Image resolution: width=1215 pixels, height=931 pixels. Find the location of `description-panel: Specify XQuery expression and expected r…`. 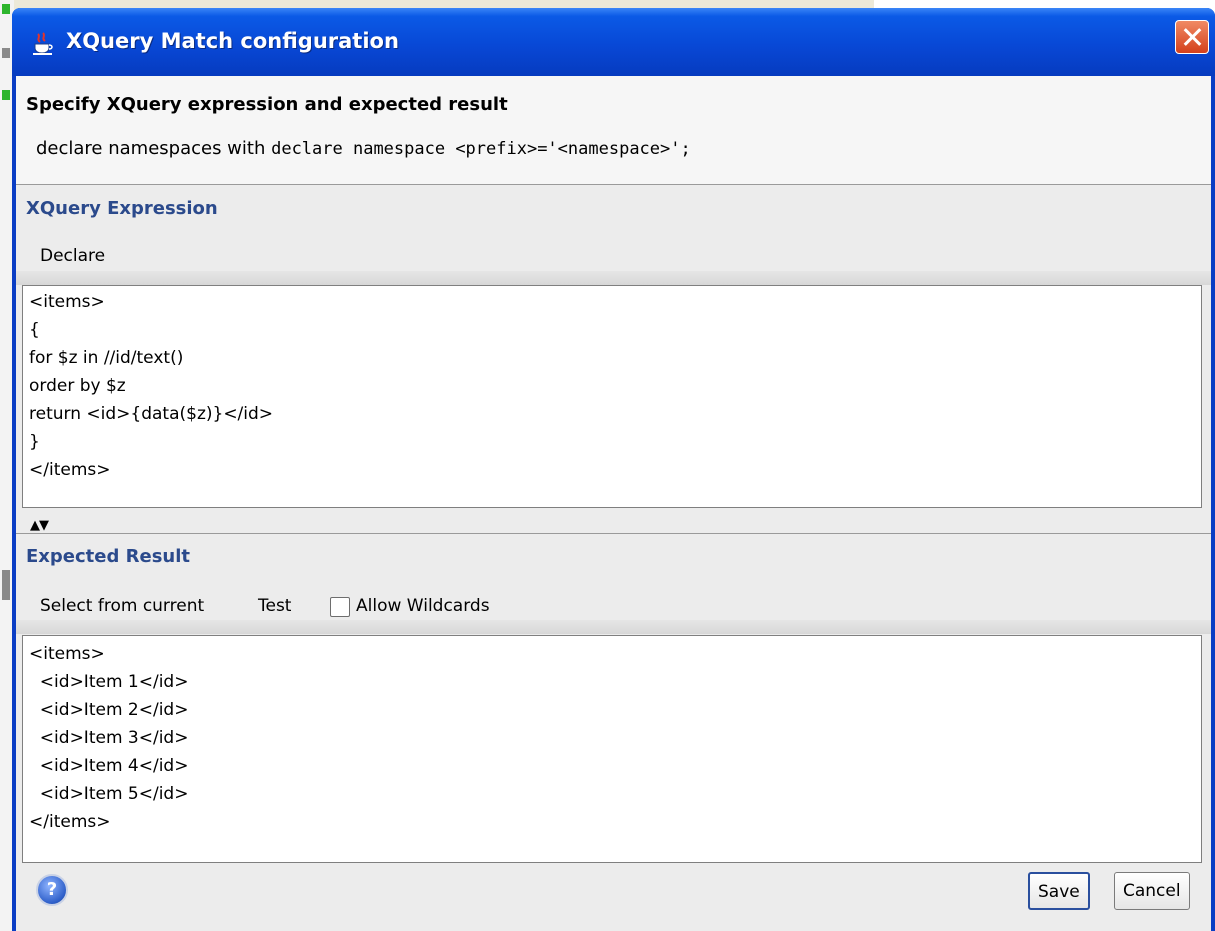

description-panel: Specify XQuery expression and expected r… is located at coordinates (613, 130).